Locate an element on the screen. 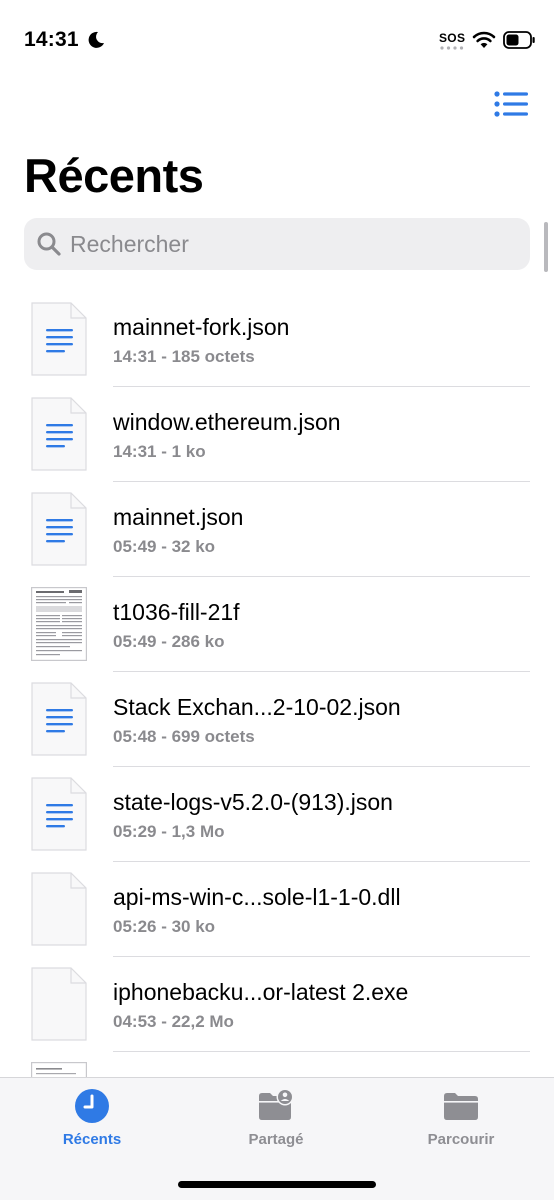  battery-icon is located at coordinates (519, 40).